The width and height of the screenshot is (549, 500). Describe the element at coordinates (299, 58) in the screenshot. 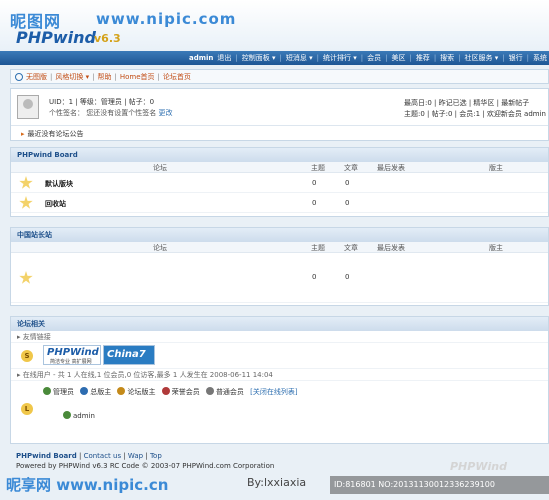

I see `nav-item-messages: 短消息 ▾` at that location.